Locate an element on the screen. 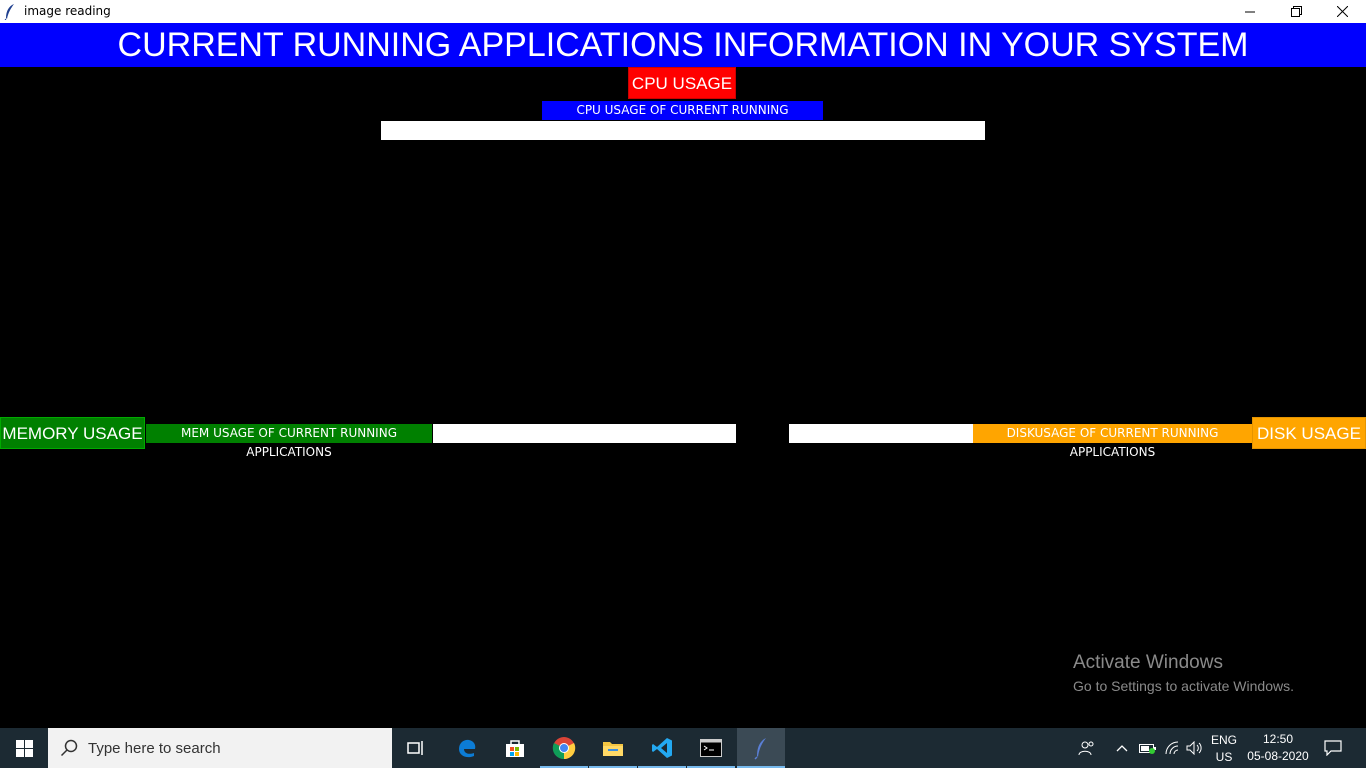  cpu-usage-button: CPU USAGE is located at coordinates (682, 83).